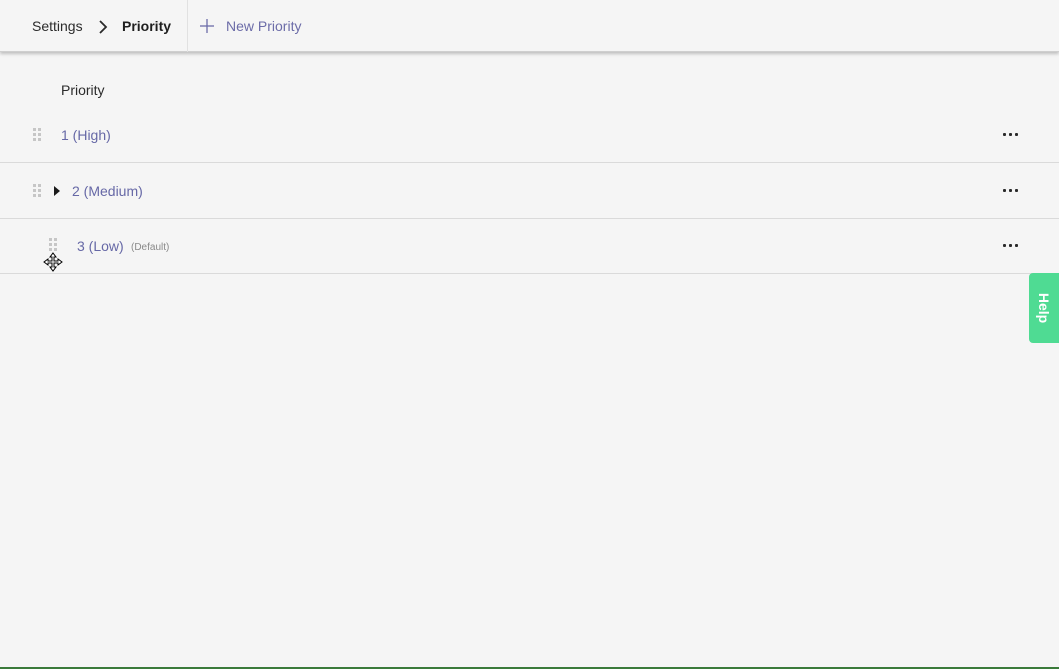 The height and width of the screenshot is (669, 1059). Describe the element at coordinates (83, 90) in the screenshot. I see `column-header-priority: Priority` at that location.